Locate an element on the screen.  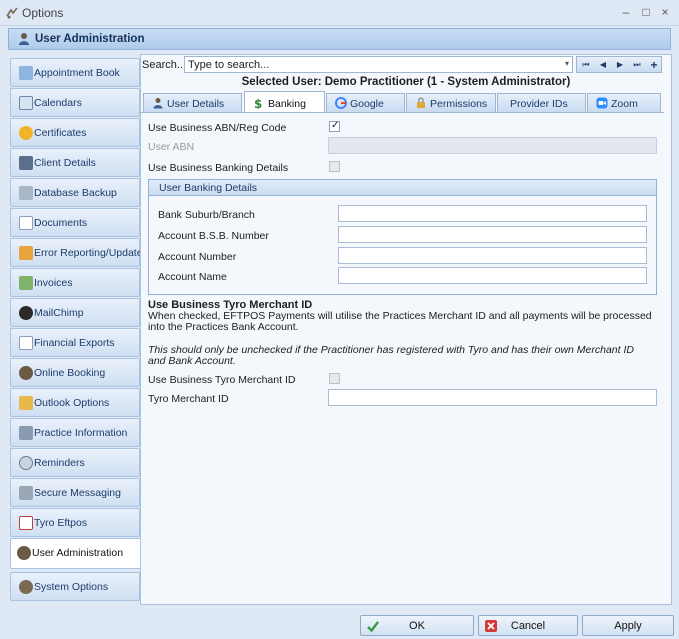
minimize-button: – is located at coordinates (626, 12).